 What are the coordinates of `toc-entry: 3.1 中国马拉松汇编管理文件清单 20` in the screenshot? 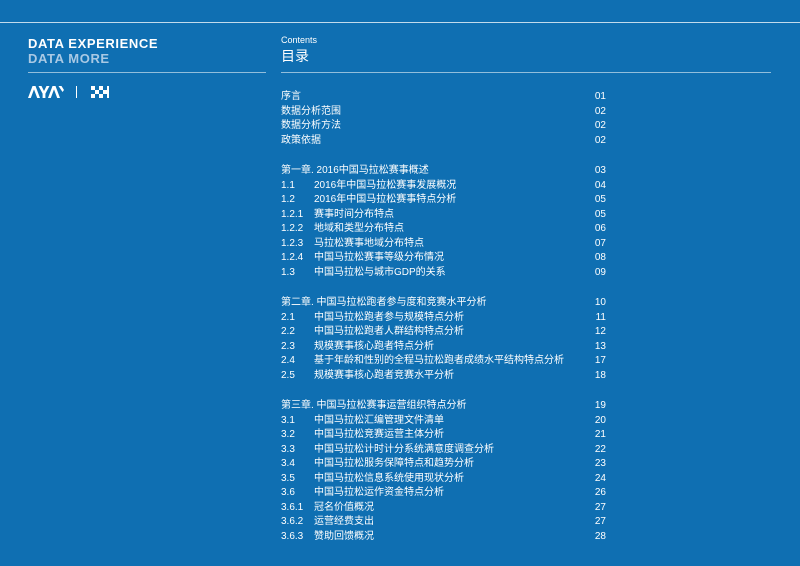 It's located at (443, 421).